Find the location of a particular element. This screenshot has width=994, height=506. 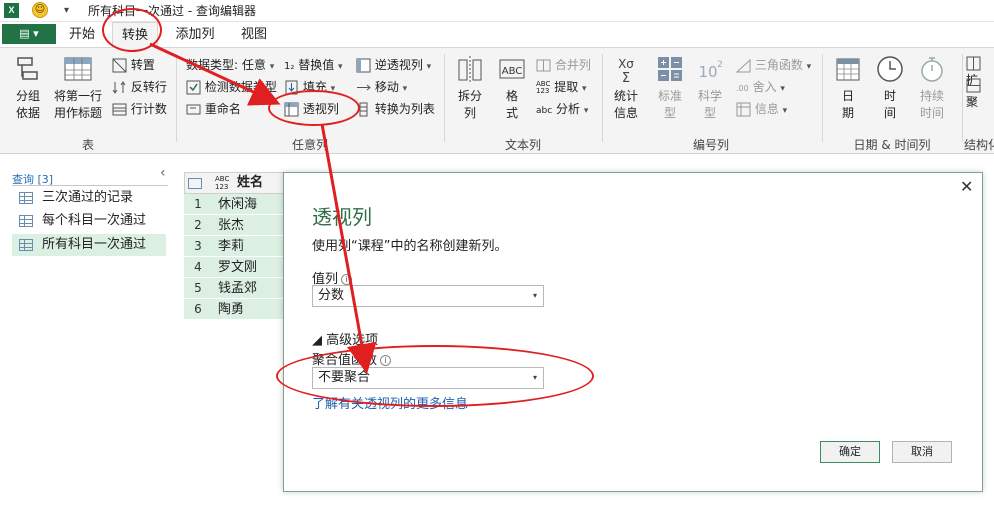

file-menu-button: ▤ ▾ is located at coordinates (29, 34).